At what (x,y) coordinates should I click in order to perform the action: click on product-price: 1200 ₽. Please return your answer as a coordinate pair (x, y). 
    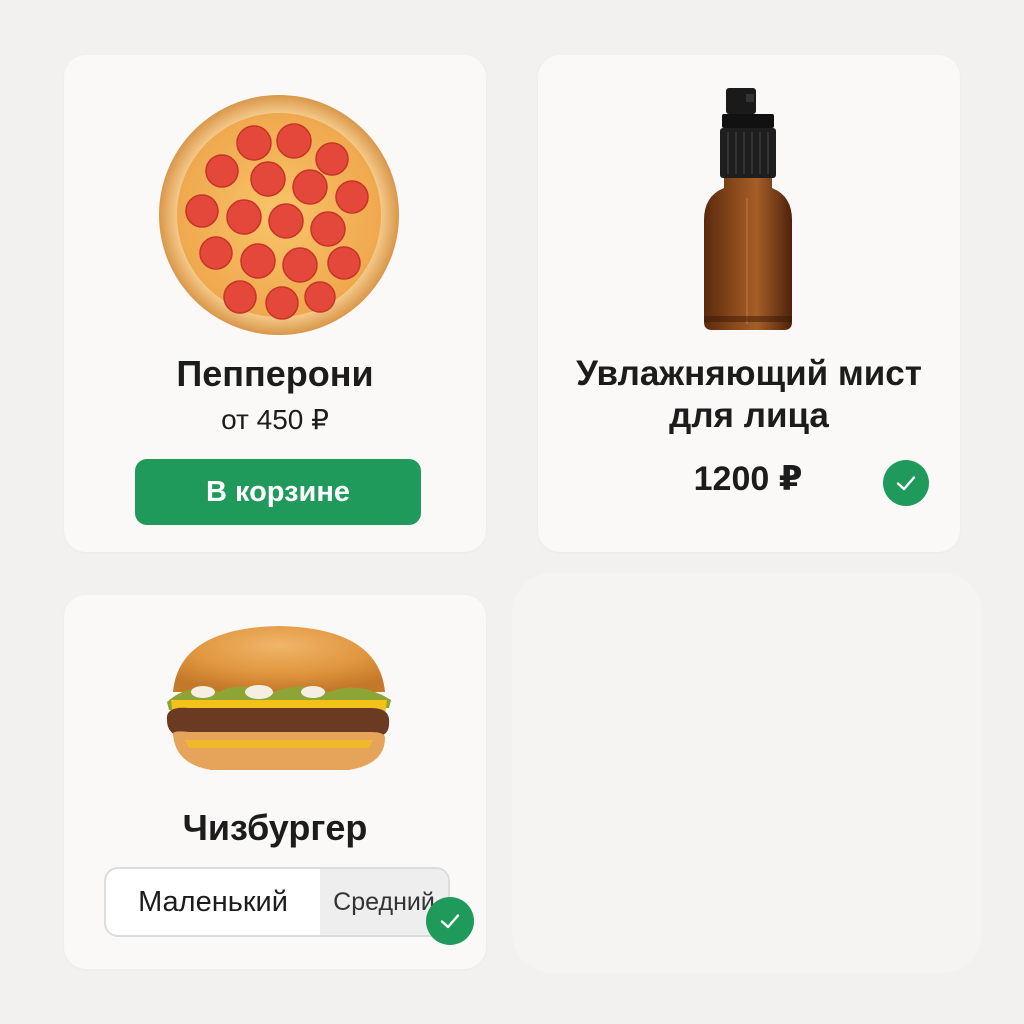
    Looking at the image, I should click on (748, 479).